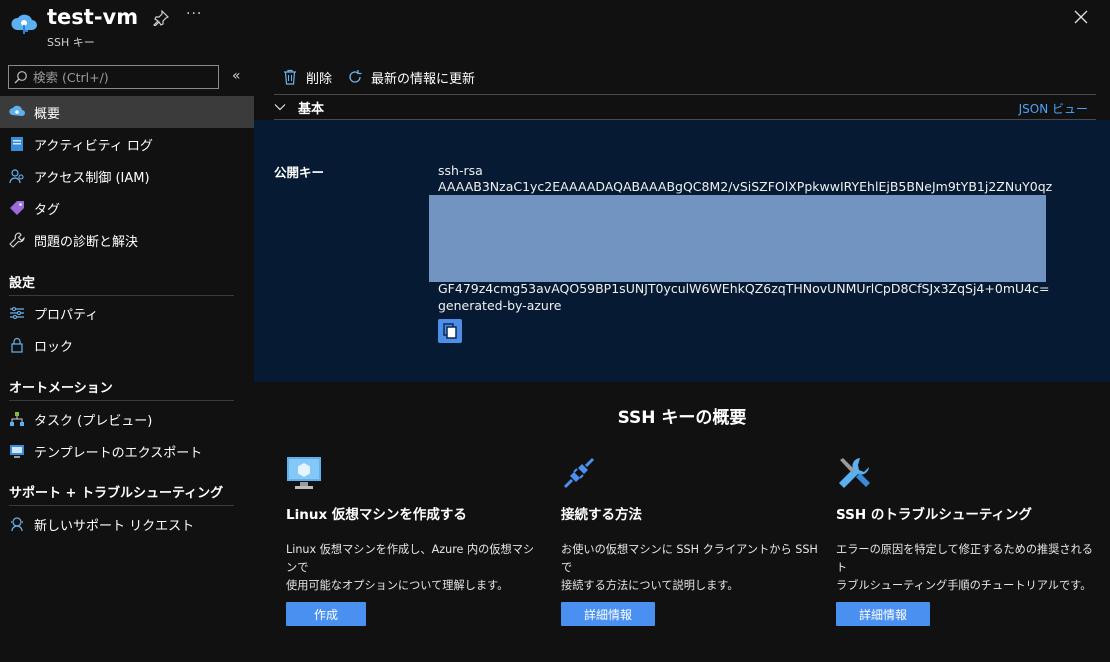 The height and width of the screenshot is (662, 1110). Describe the element at coordinates (114, 526) in the screenshot. I see `sidebar-item-label: 新しいサポート リクエスト` at that location.